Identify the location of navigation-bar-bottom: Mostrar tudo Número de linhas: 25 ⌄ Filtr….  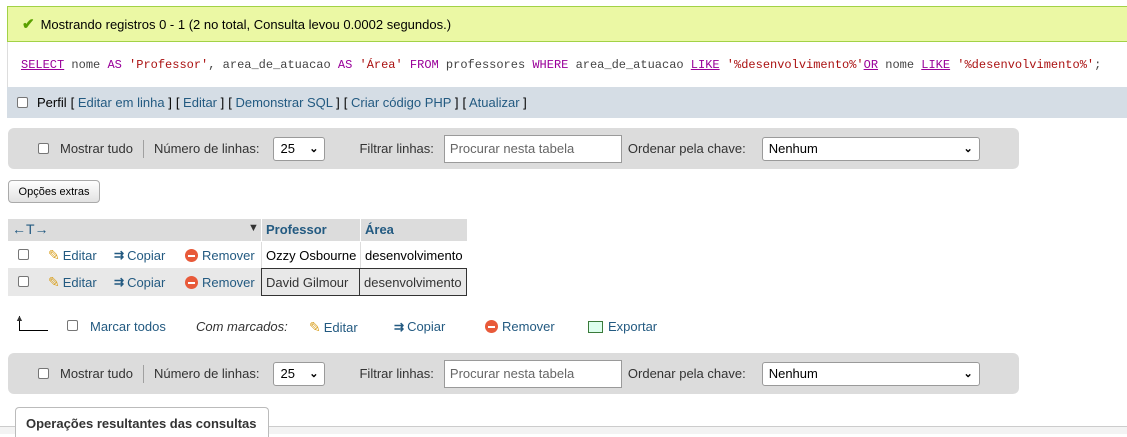
(513, 373).